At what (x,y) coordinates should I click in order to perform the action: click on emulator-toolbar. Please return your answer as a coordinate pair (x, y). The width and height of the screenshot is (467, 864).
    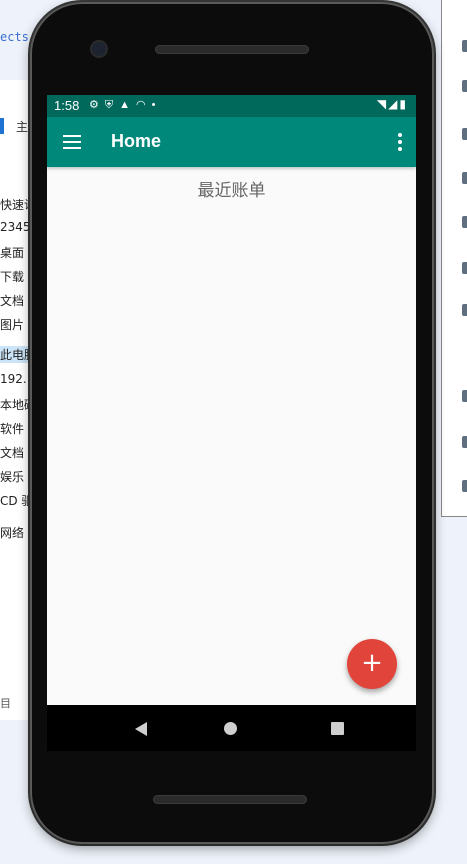
    Looking at the image, I should click on (454, 258).